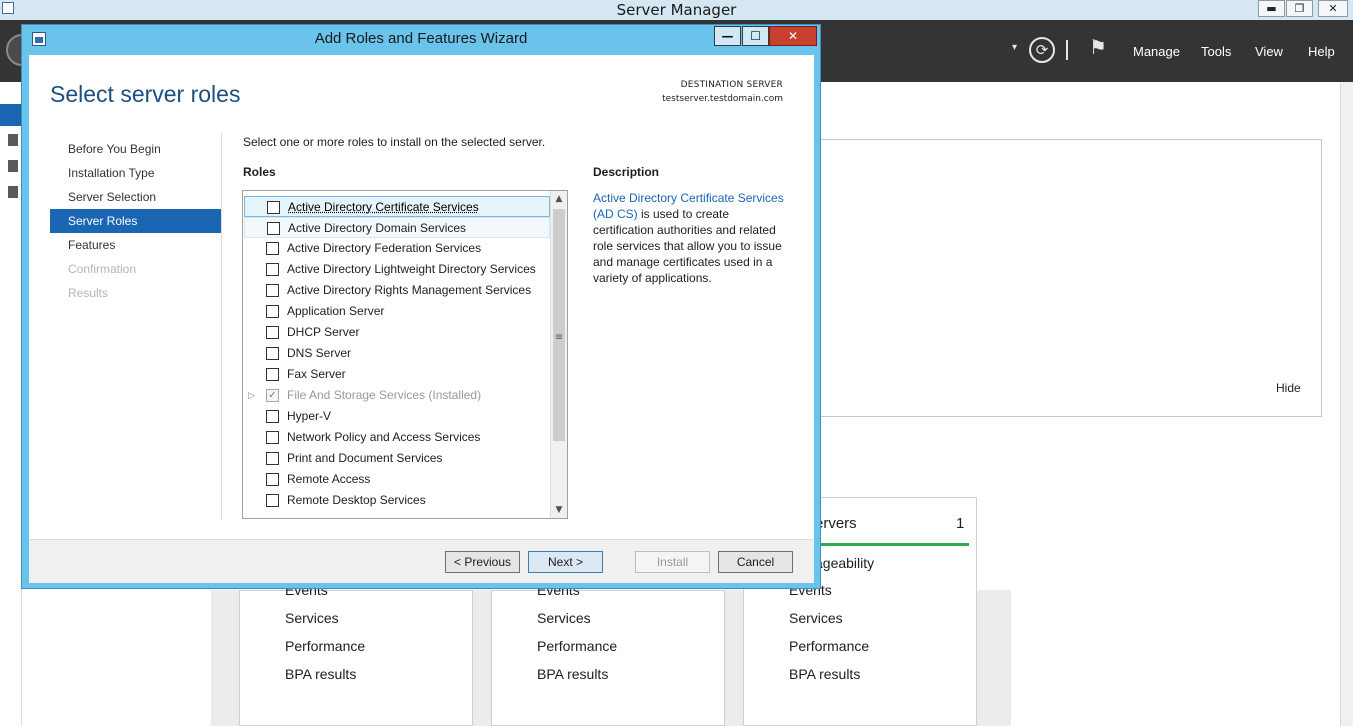 Image resolution: width=1353 pixels, height=726 pixels. I want to click on role-label: Fax Server, so click(316, 374).